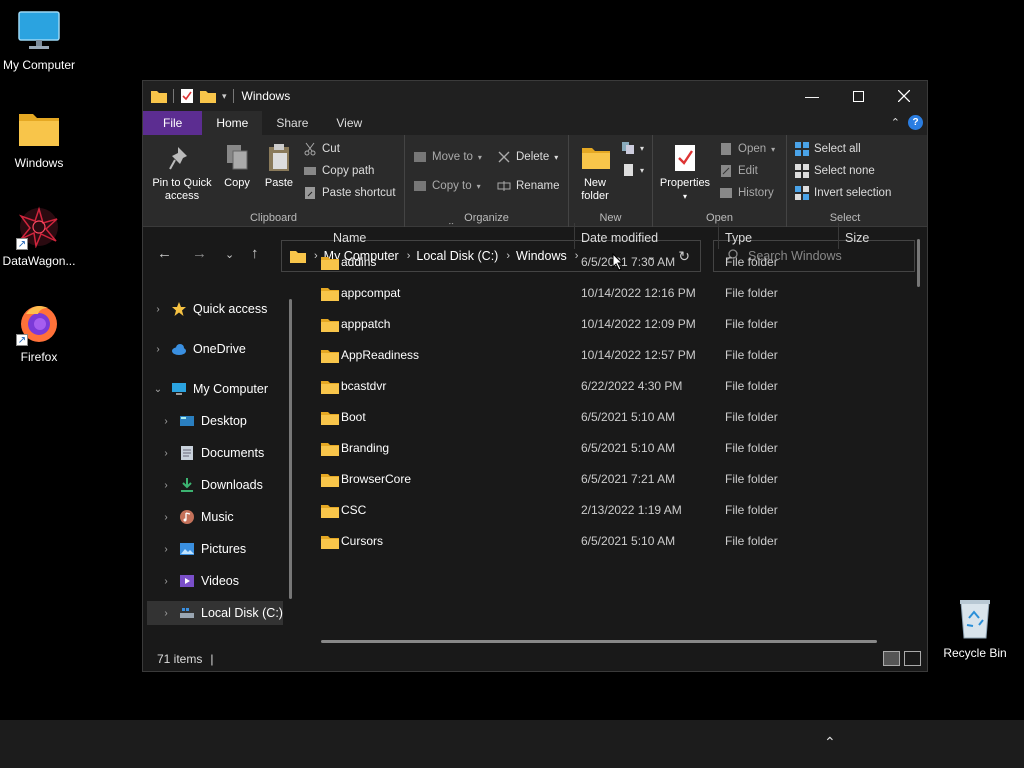 This screenshot has height=768, width=1024. Describe the element at coordinates (215, 613) in the screenshot. I see `nav-item-local-disk: › Local Disk (C:)` at that location.